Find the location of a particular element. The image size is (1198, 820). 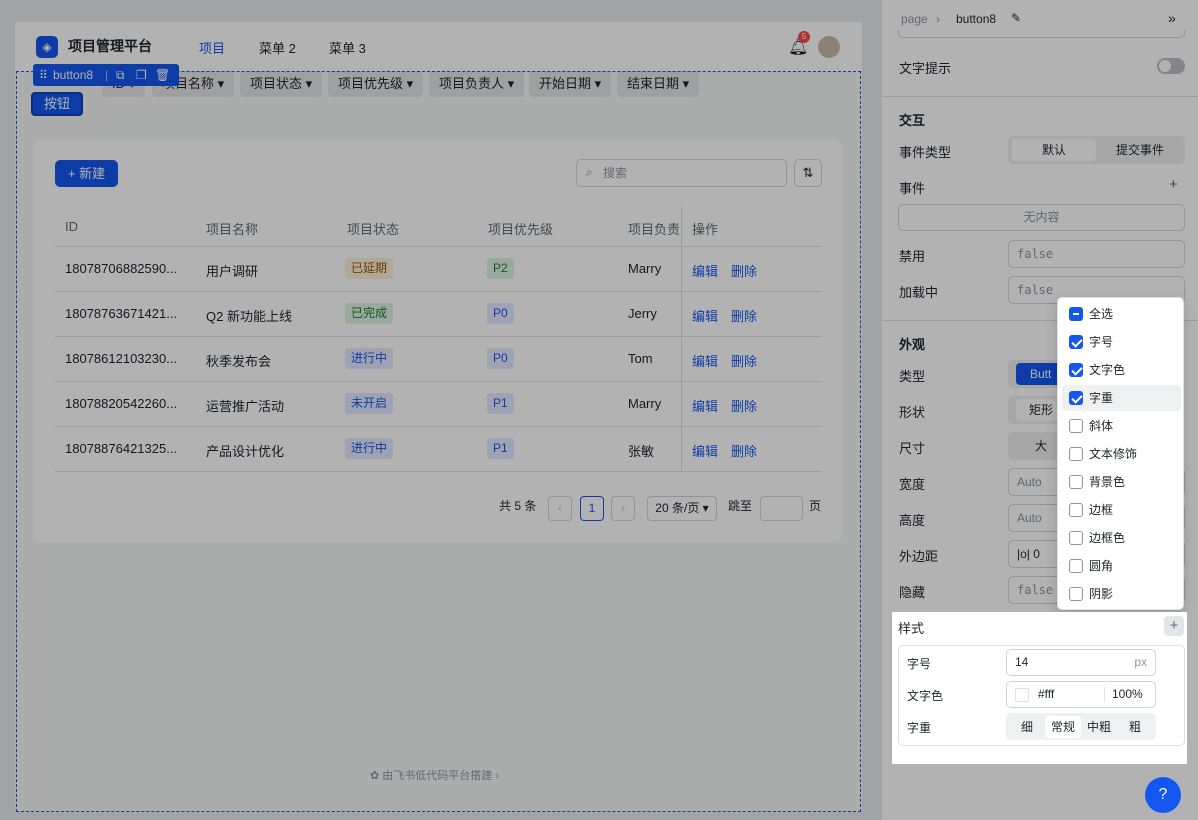

option-shadow: 阴影 is located at coordinates (1121, 594).